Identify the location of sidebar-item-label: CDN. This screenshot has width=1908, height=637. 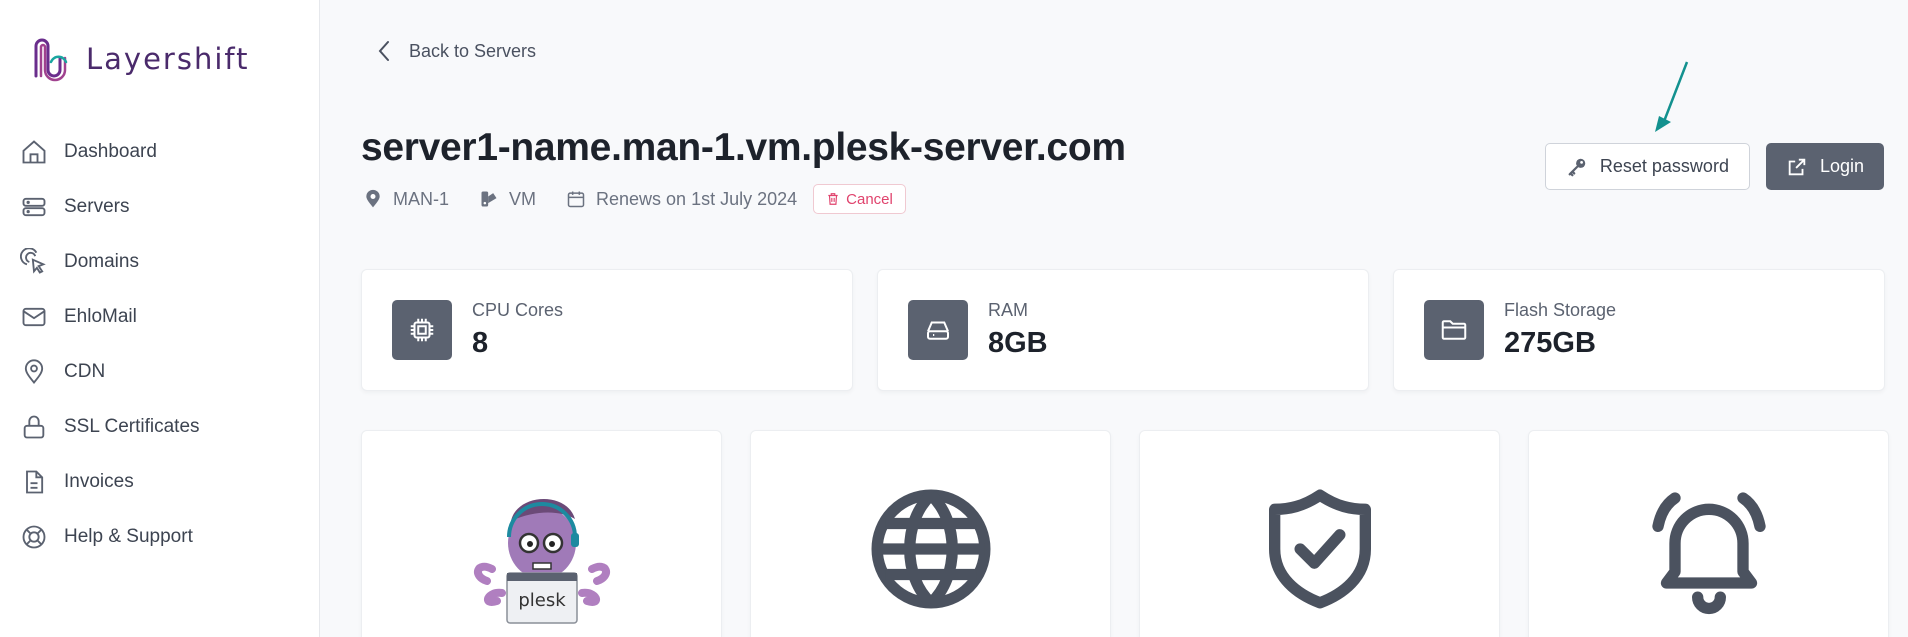
(85, 371).